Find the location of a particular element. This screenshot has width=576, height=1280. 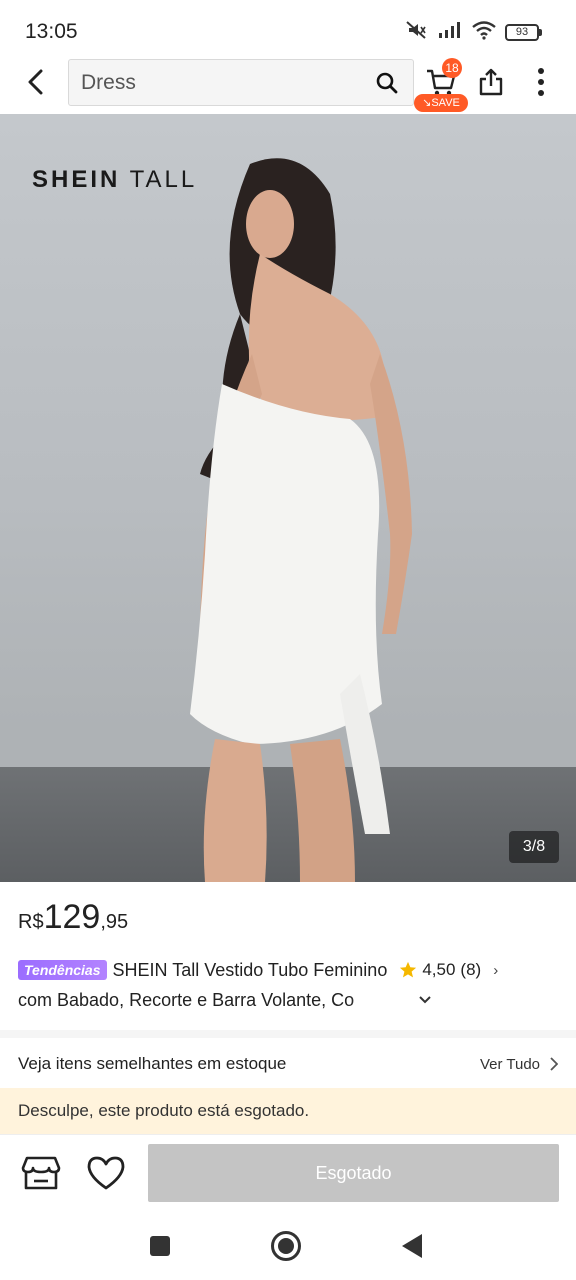

price-decimal: ,95 is located at coordinates (114, 922).